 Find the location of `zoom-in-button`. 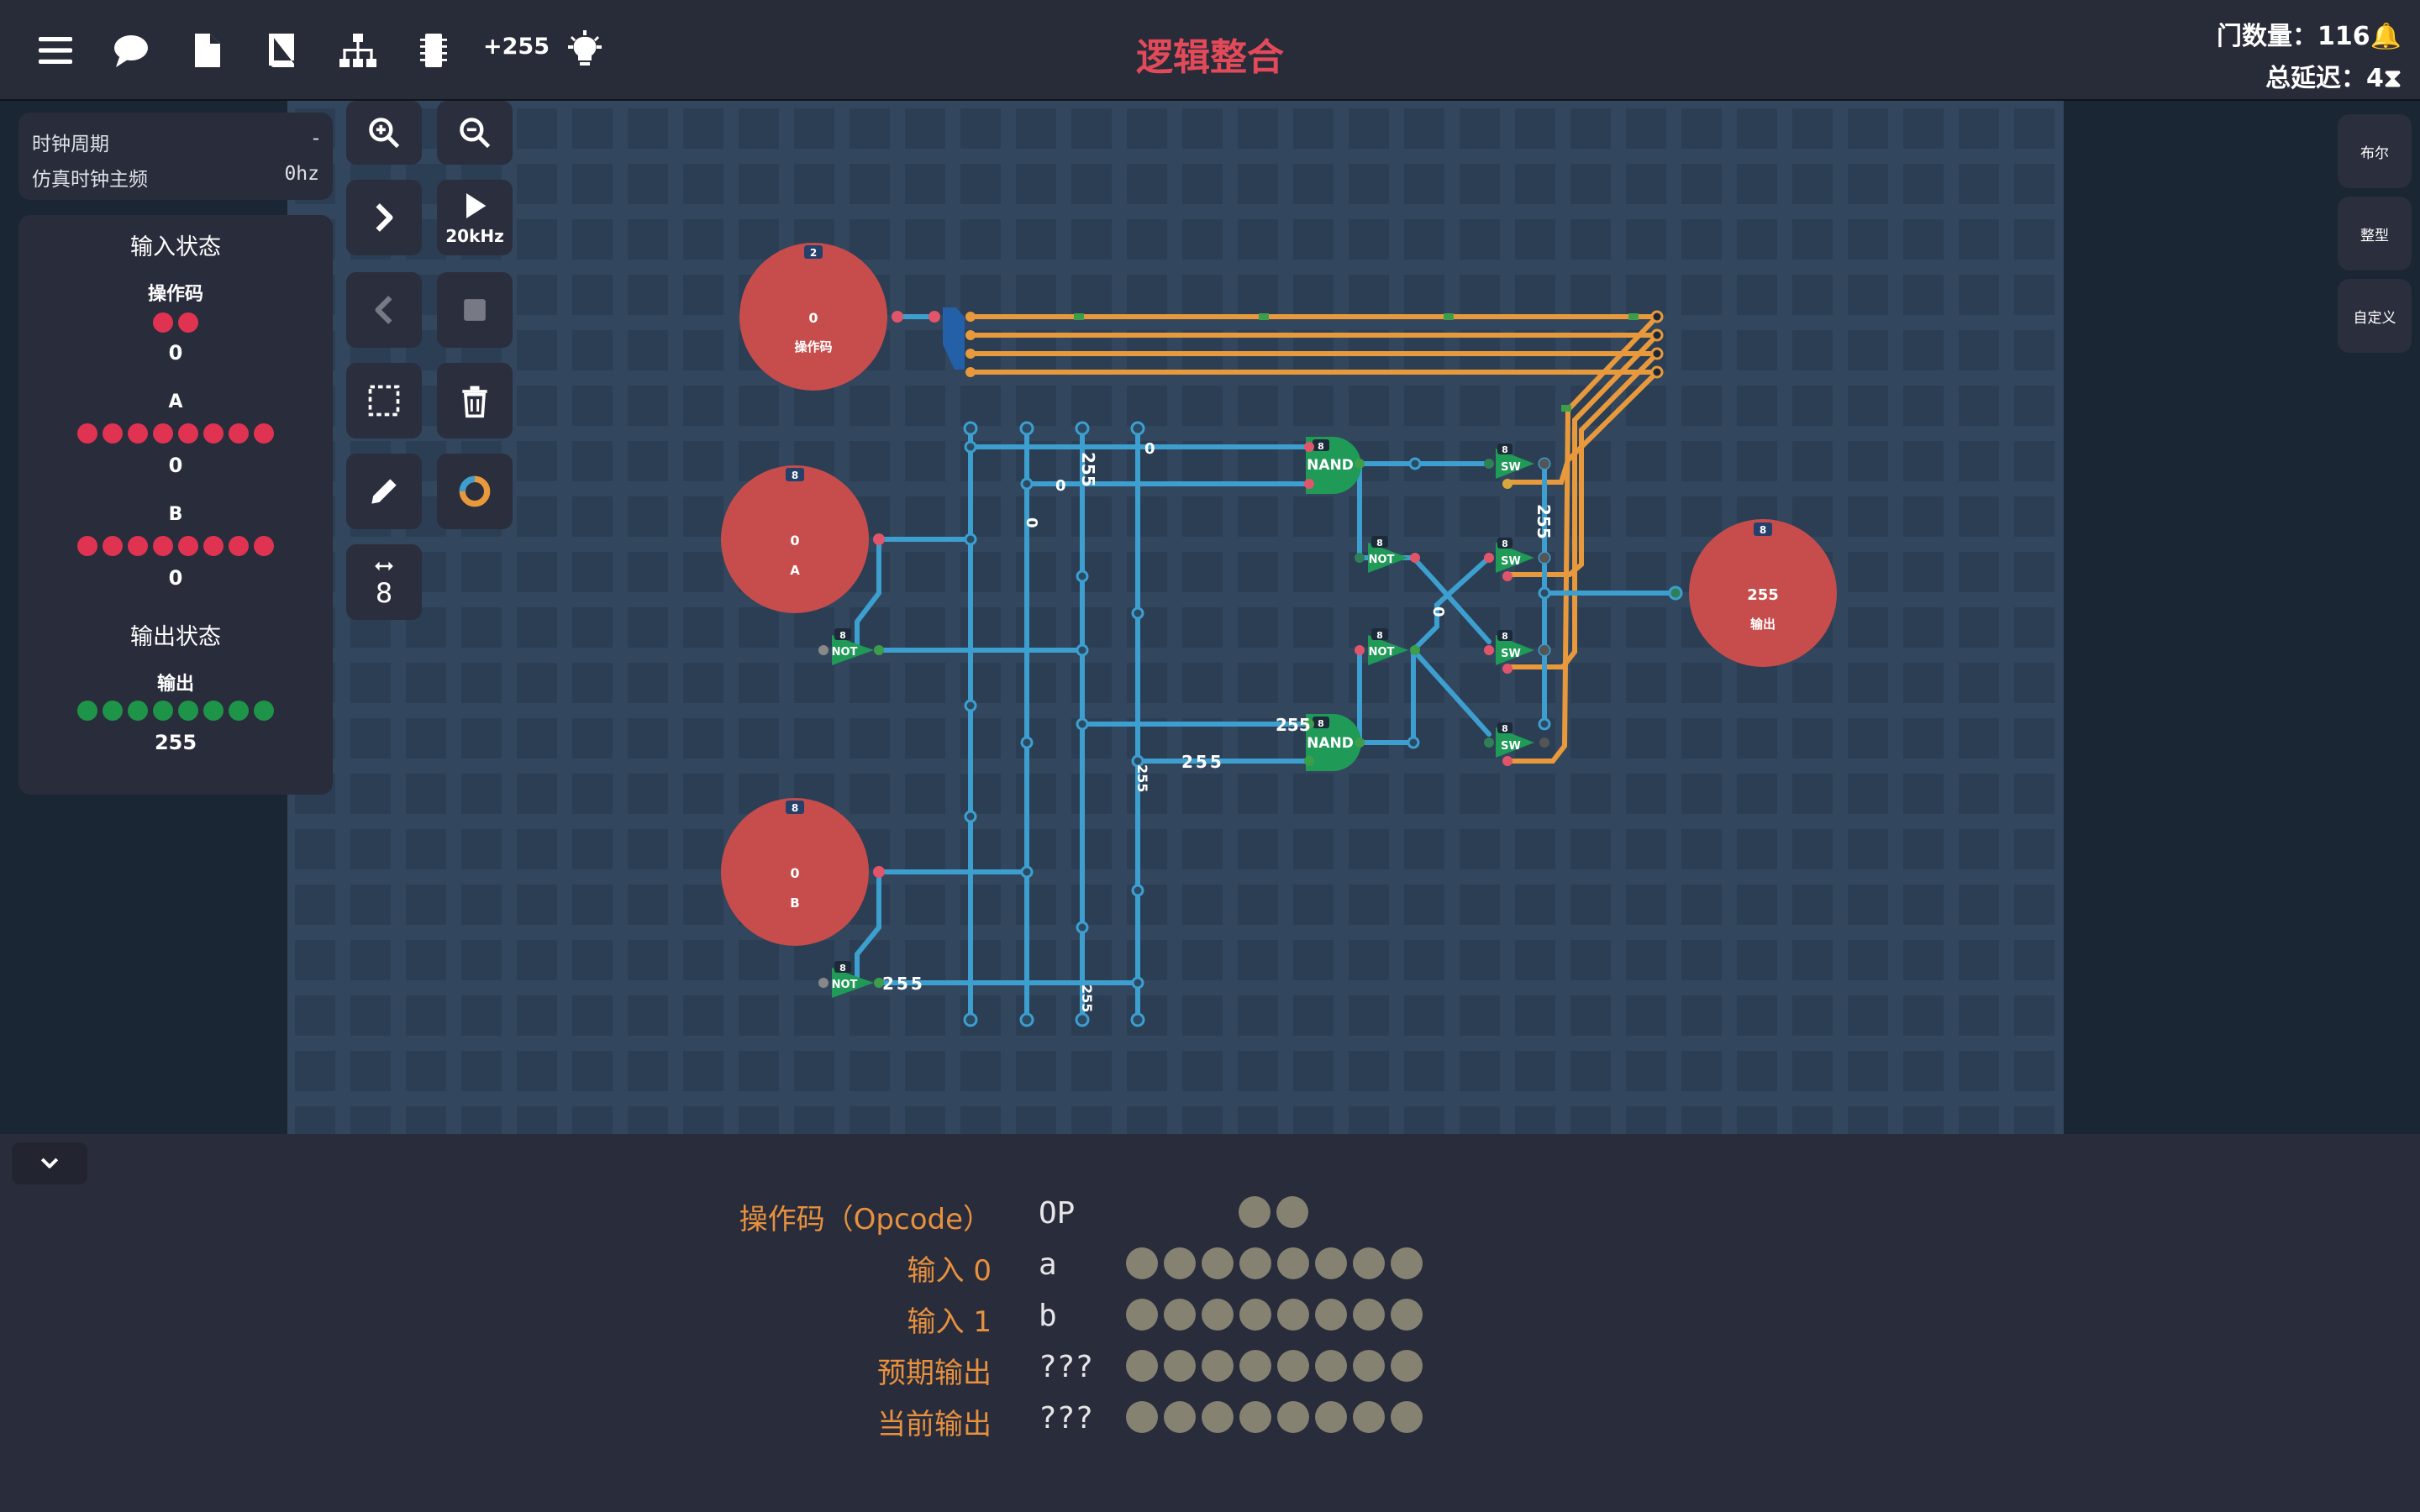

zoom-in-button is located at coordinates (384, 133).